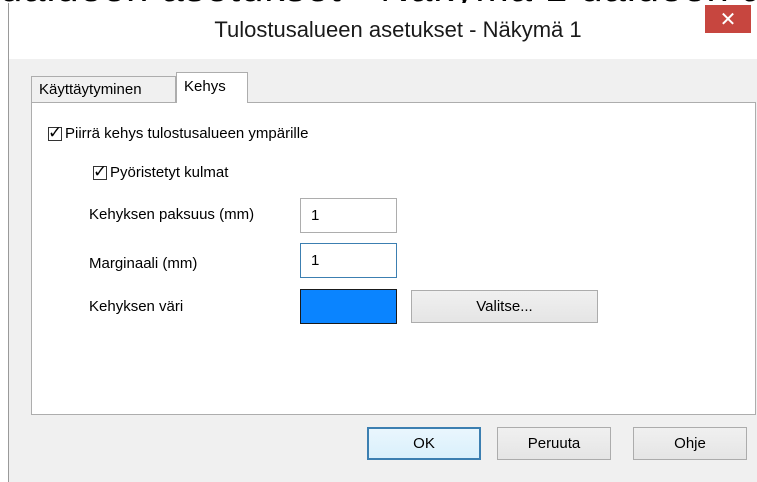 The image size is (757, 482). I want to click on cancel-label: Peruuta, so click(554, 443).